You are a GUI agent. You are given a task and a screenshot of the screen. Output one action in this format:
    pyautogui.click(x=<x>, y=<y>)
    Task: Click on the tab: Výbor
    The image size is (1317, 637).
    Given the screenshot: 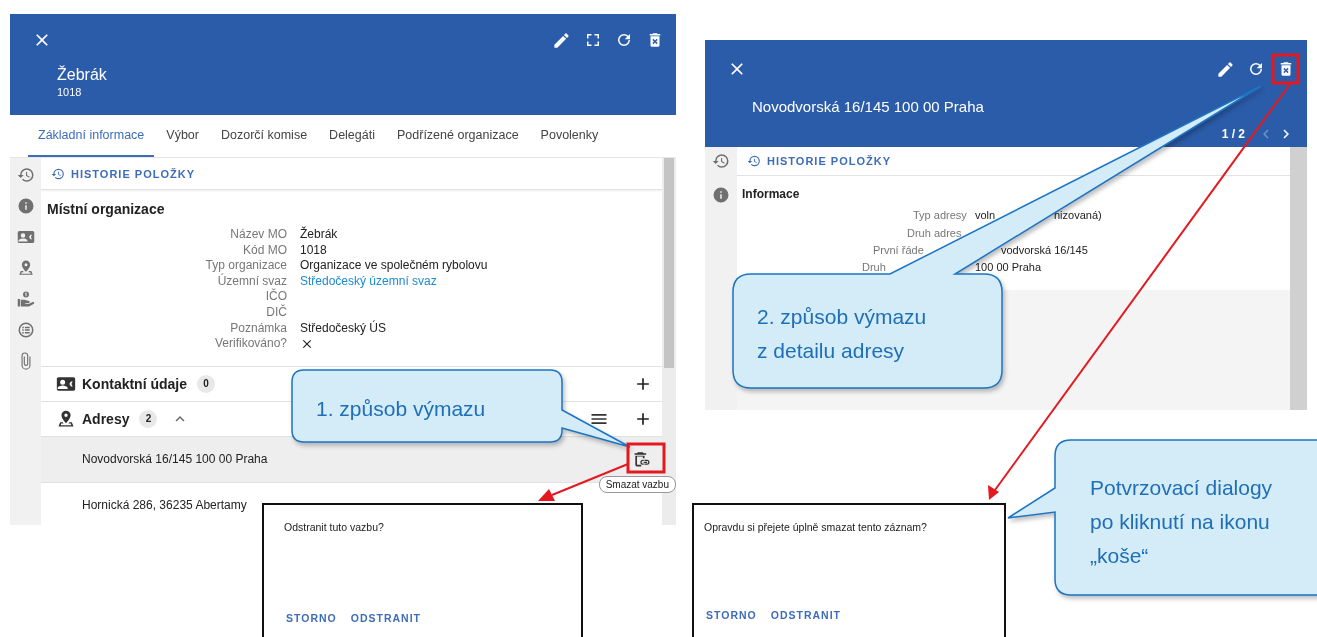 What is the action you would take?
    pyautogui.click(x=182, y=136)
    